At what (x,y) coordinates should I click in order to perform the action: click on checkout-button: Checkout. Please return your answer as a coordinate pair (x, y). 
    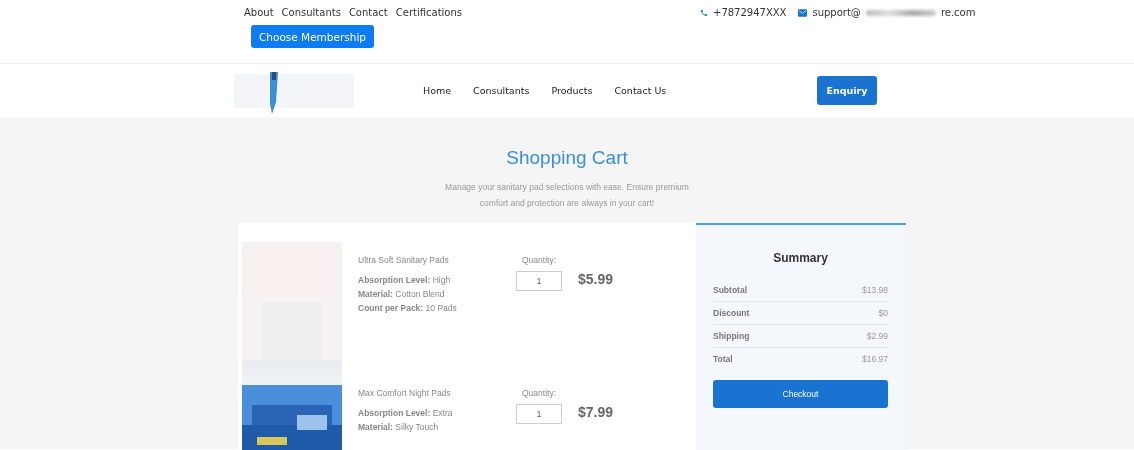
    Looking at the image, I should click on (800, 394).